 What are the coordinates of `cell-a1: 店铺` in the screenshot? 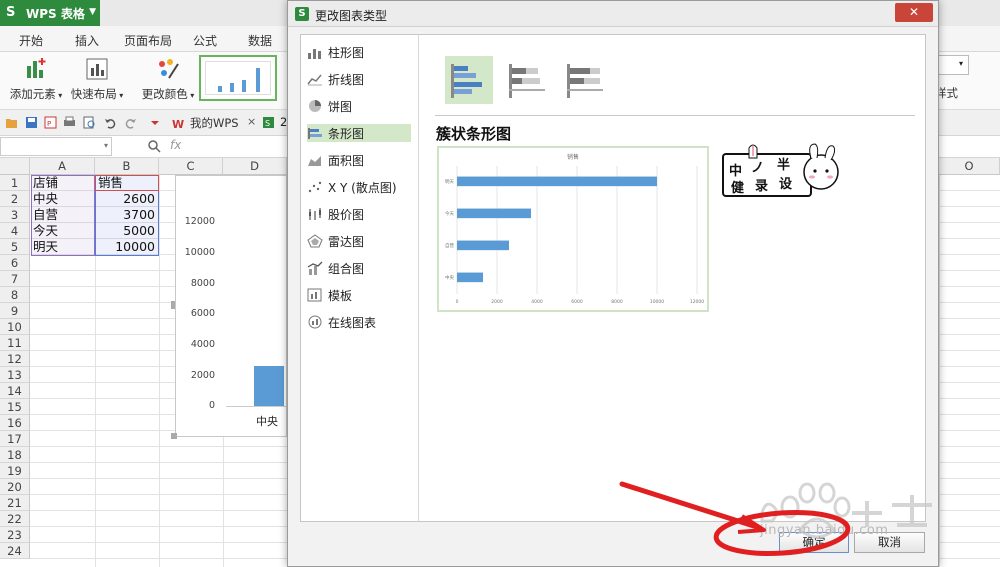 It's located at (63, 183).